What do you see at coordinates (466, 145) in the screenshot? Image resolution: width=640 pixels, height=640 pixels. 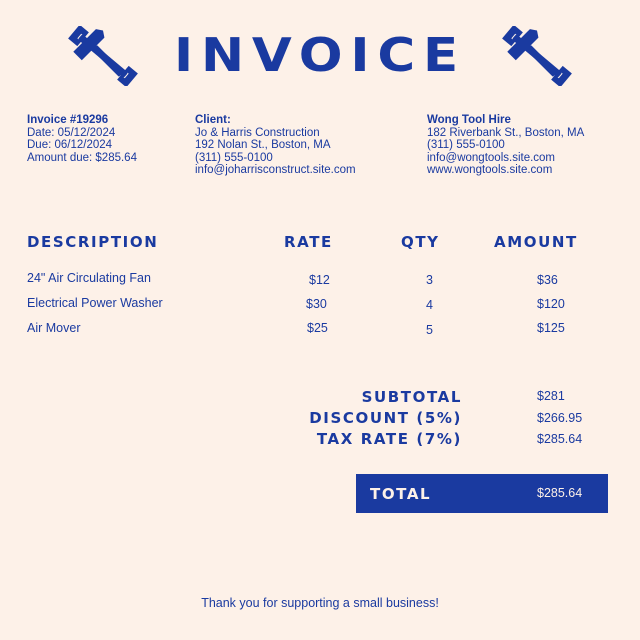 I see `company-phone: (311) 555-0100` at bounding box center [466, 145].